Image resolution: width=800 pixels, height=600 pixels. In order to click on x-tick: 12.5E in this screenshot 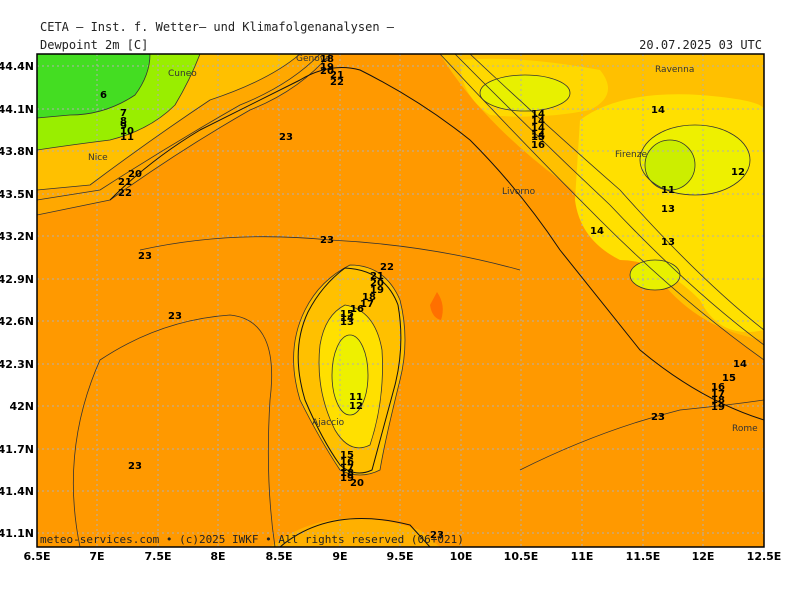, I will do `click(764, 556)`.